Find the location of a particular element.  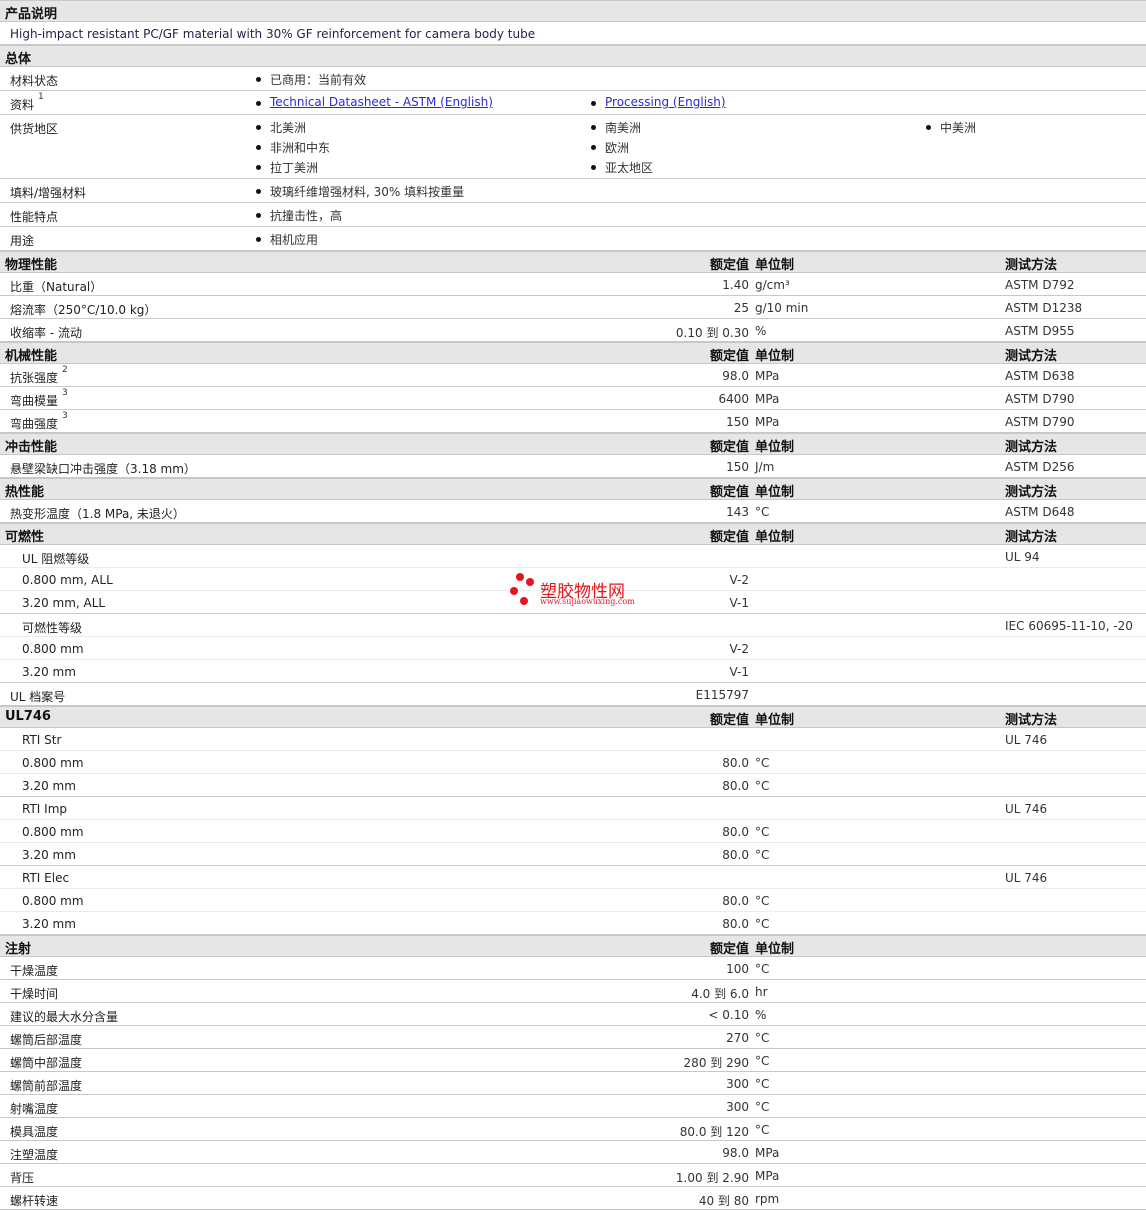

property-row: 螺筒中部温度 280 到 290 °C is located at coordinates (573, 1060).